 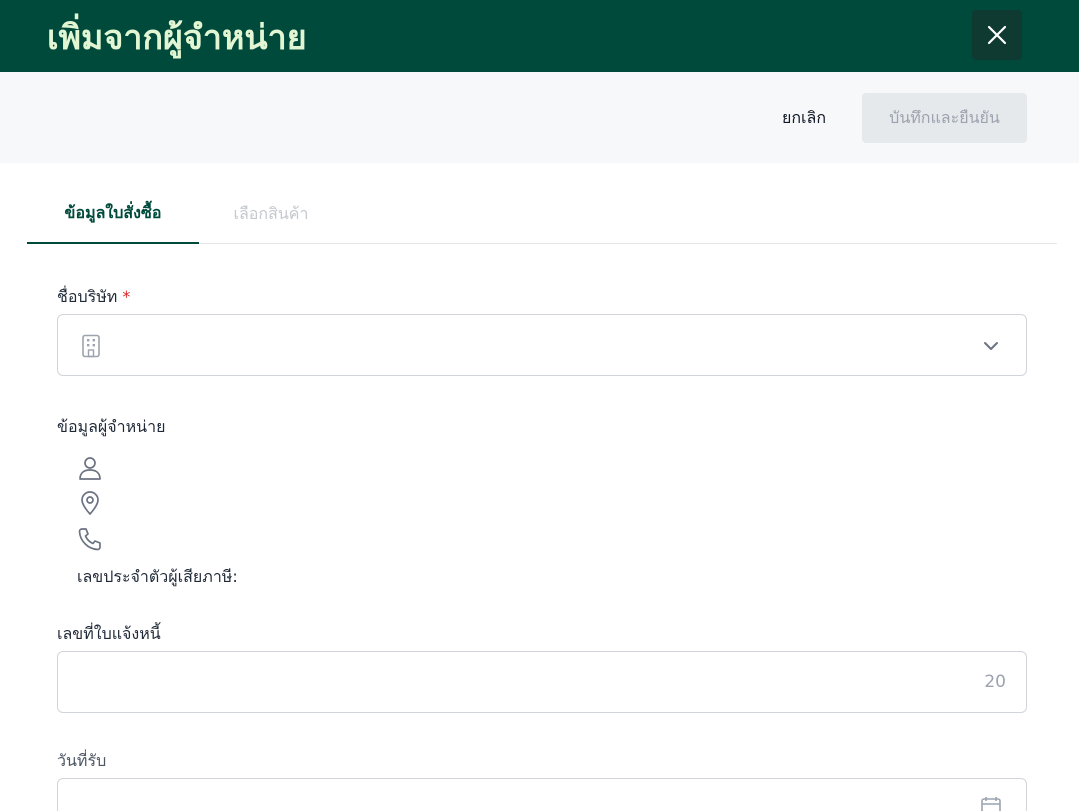 What do you see at coordinates (804, 118) in the screenshot?
I see `cancel-button: ยกเลิก` at bounding box center [804, 118].